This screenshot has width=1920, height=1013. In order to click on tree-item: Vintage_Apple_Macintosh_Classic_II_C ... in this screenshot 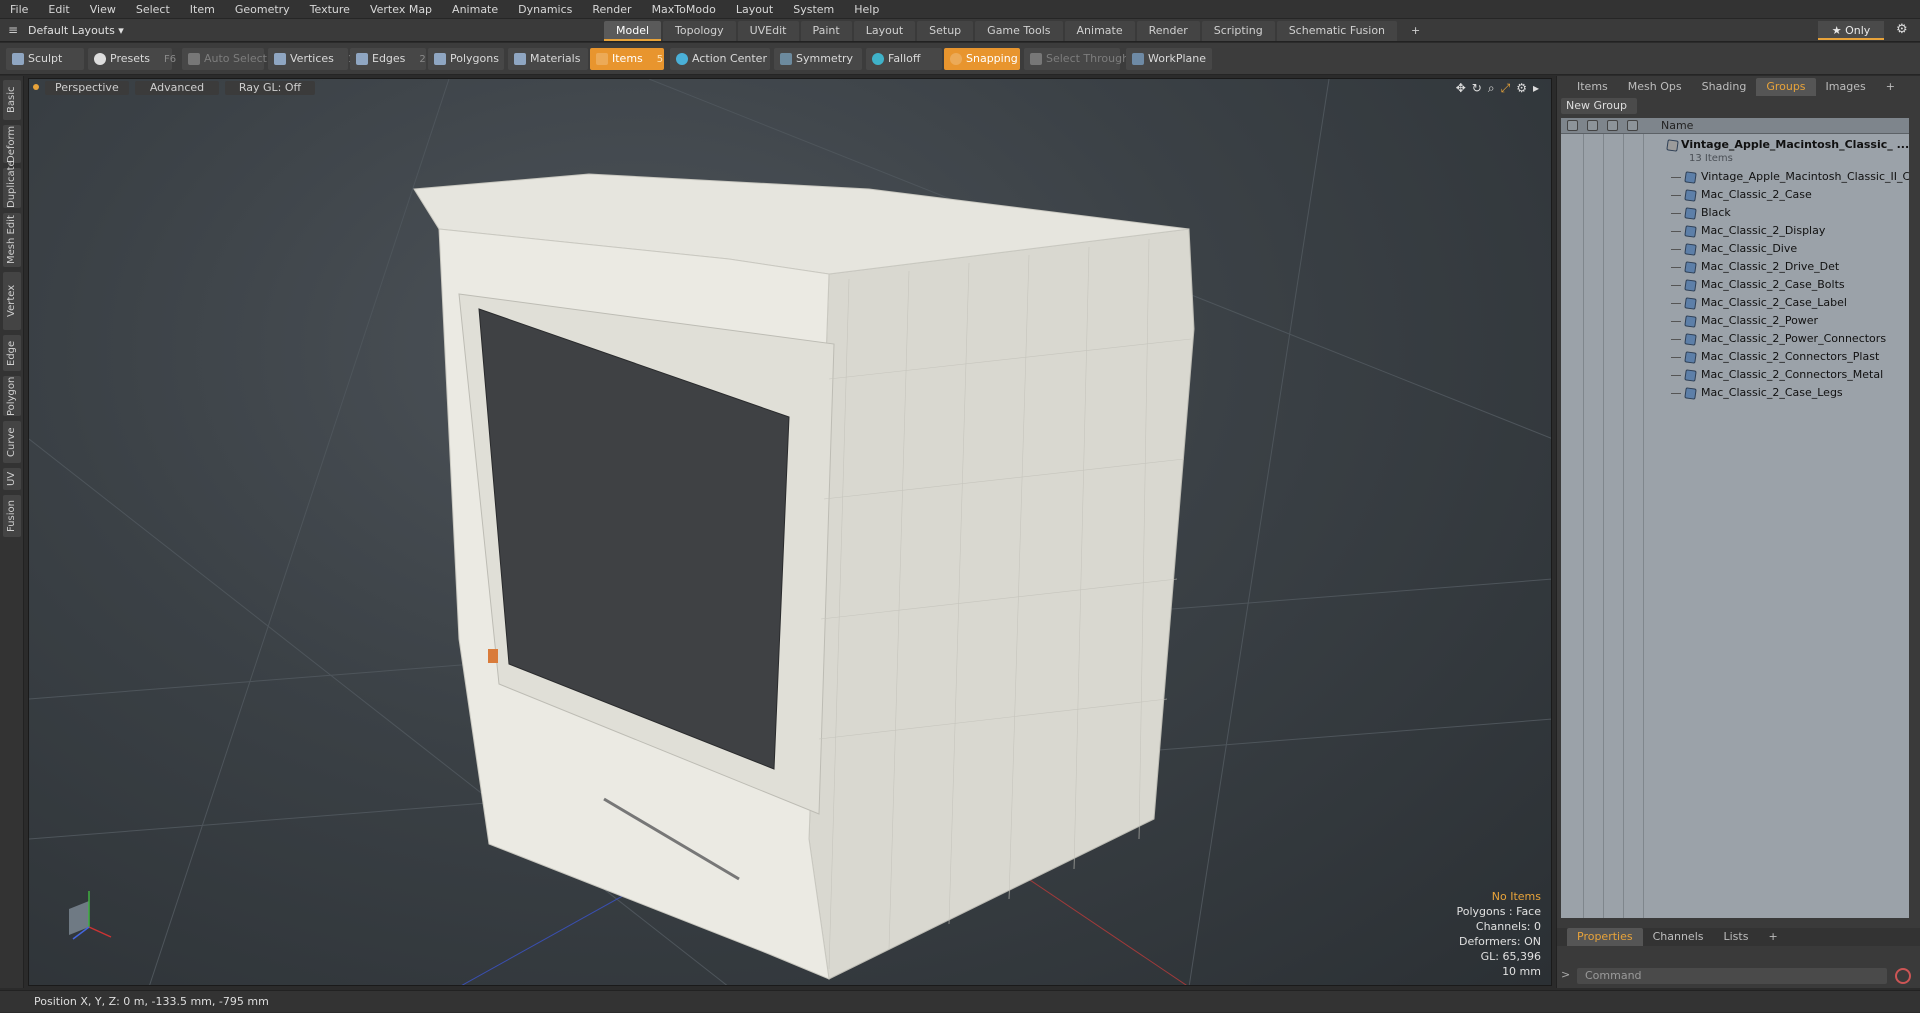, I will do `click(1735, 177)`.